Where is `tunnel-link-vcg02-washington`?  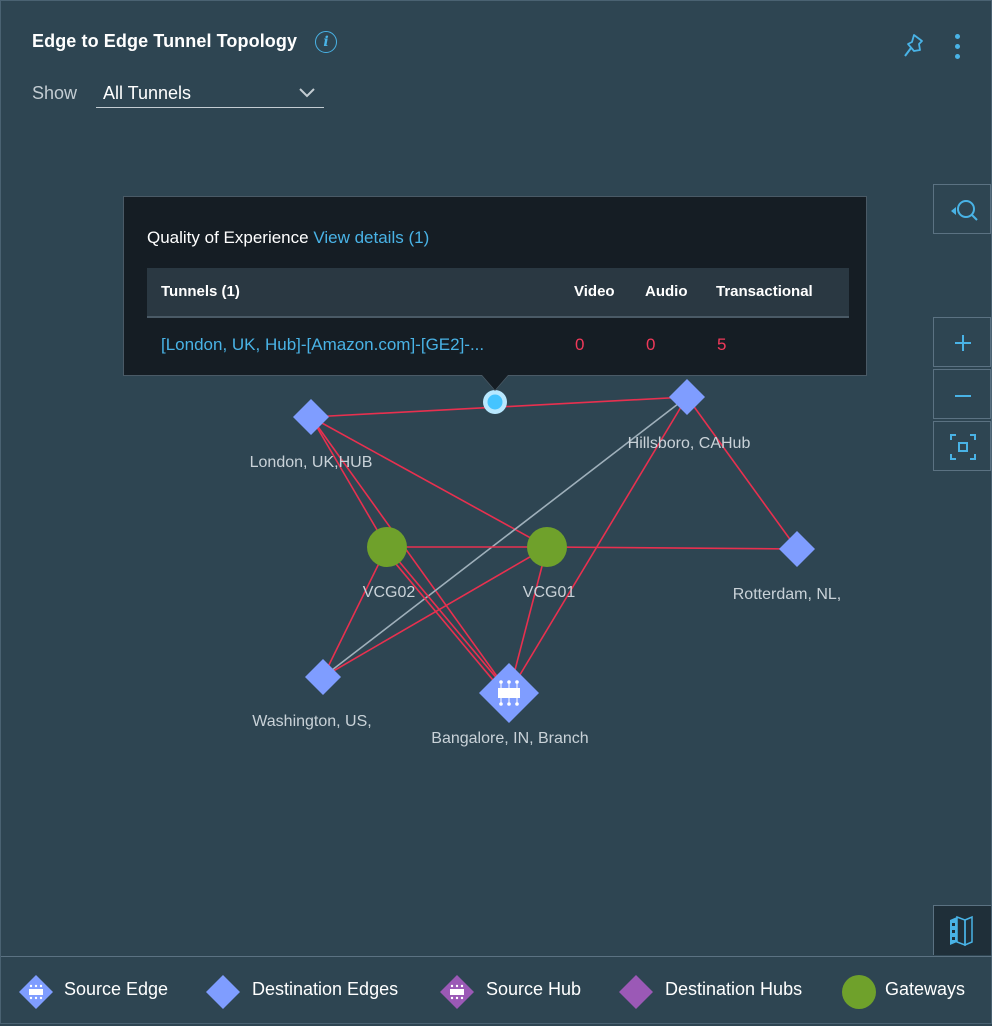
tunnel-link-vcg02-washington is located at coordinates (355, 612).